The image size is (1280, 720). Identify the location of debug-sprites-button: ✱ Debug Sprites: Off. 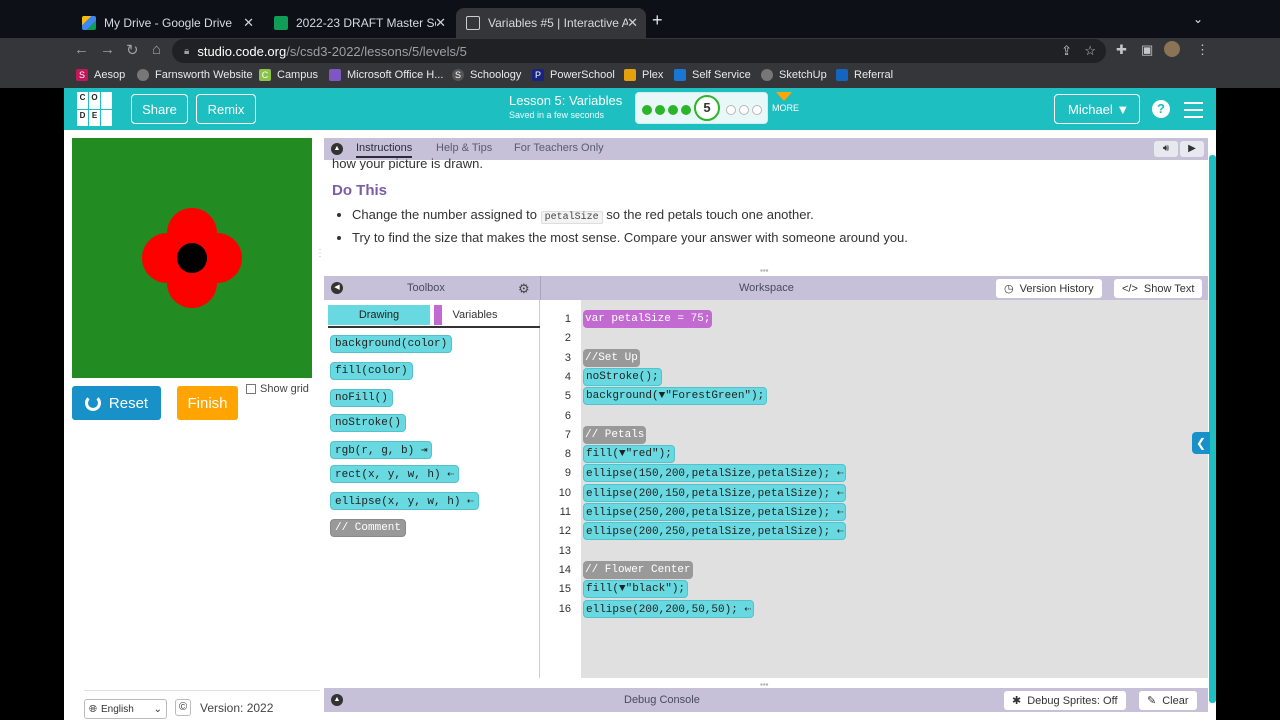
(1065, 700).